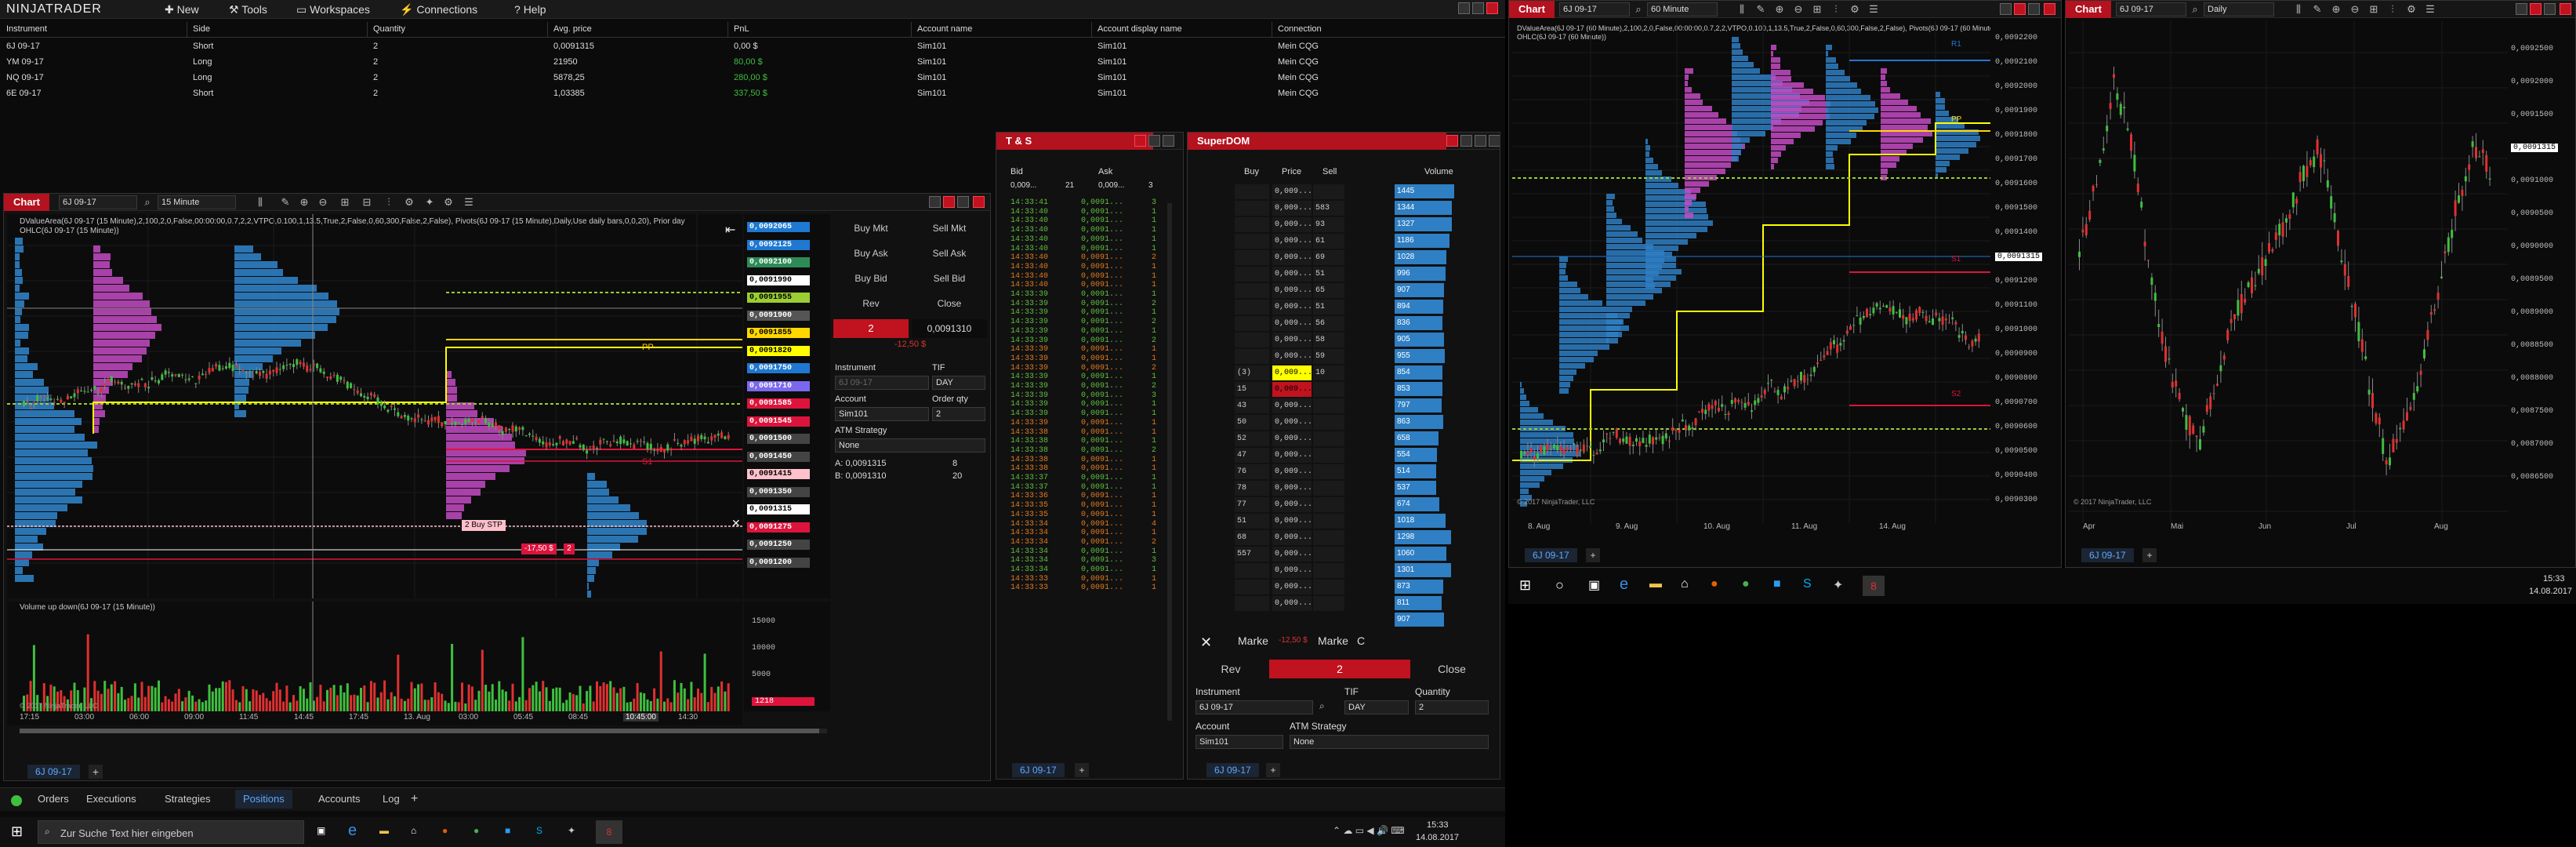 The image size is (2576, 847). I want to click on scrollbar-thumb, so click(419, 731).